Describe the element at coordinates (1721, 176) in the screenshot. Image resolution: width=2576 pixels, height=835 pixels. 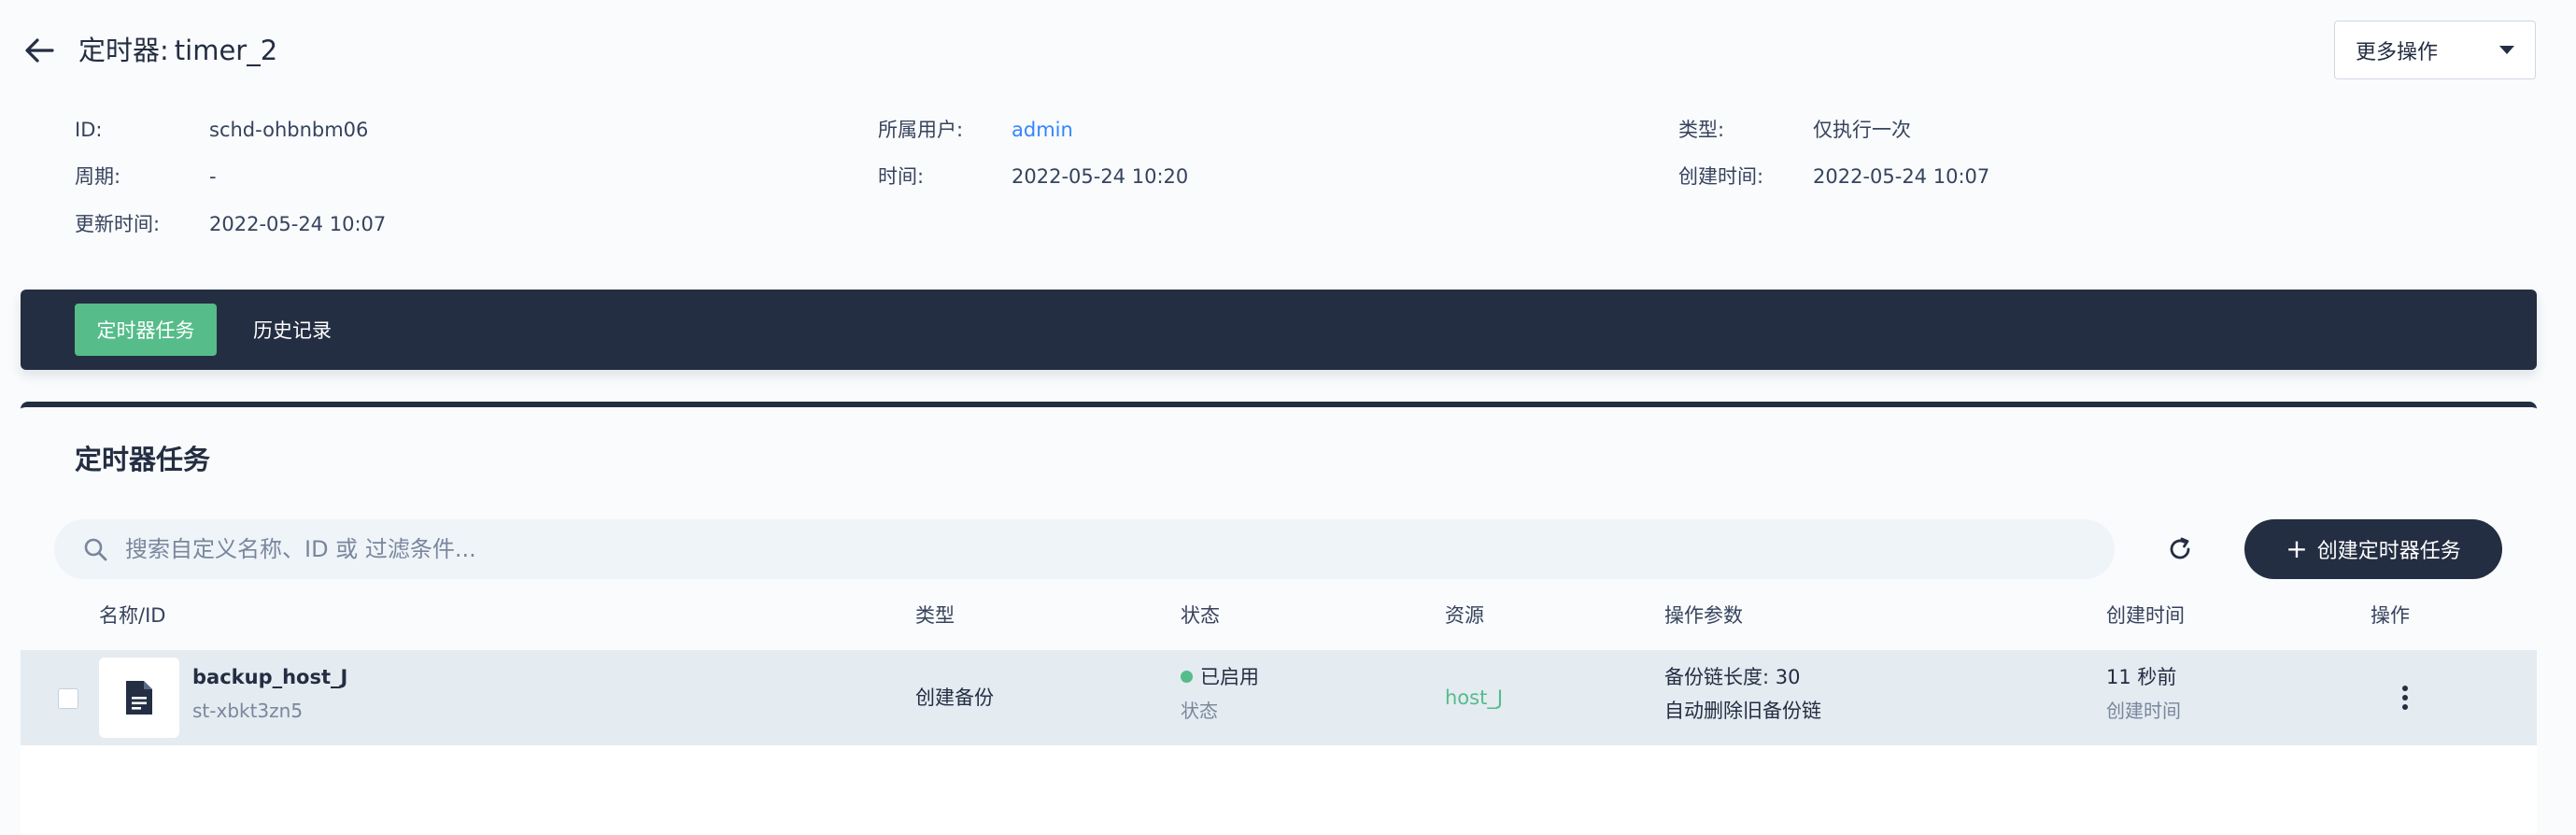
I see `created-time-label: 创建时间:` at that location.